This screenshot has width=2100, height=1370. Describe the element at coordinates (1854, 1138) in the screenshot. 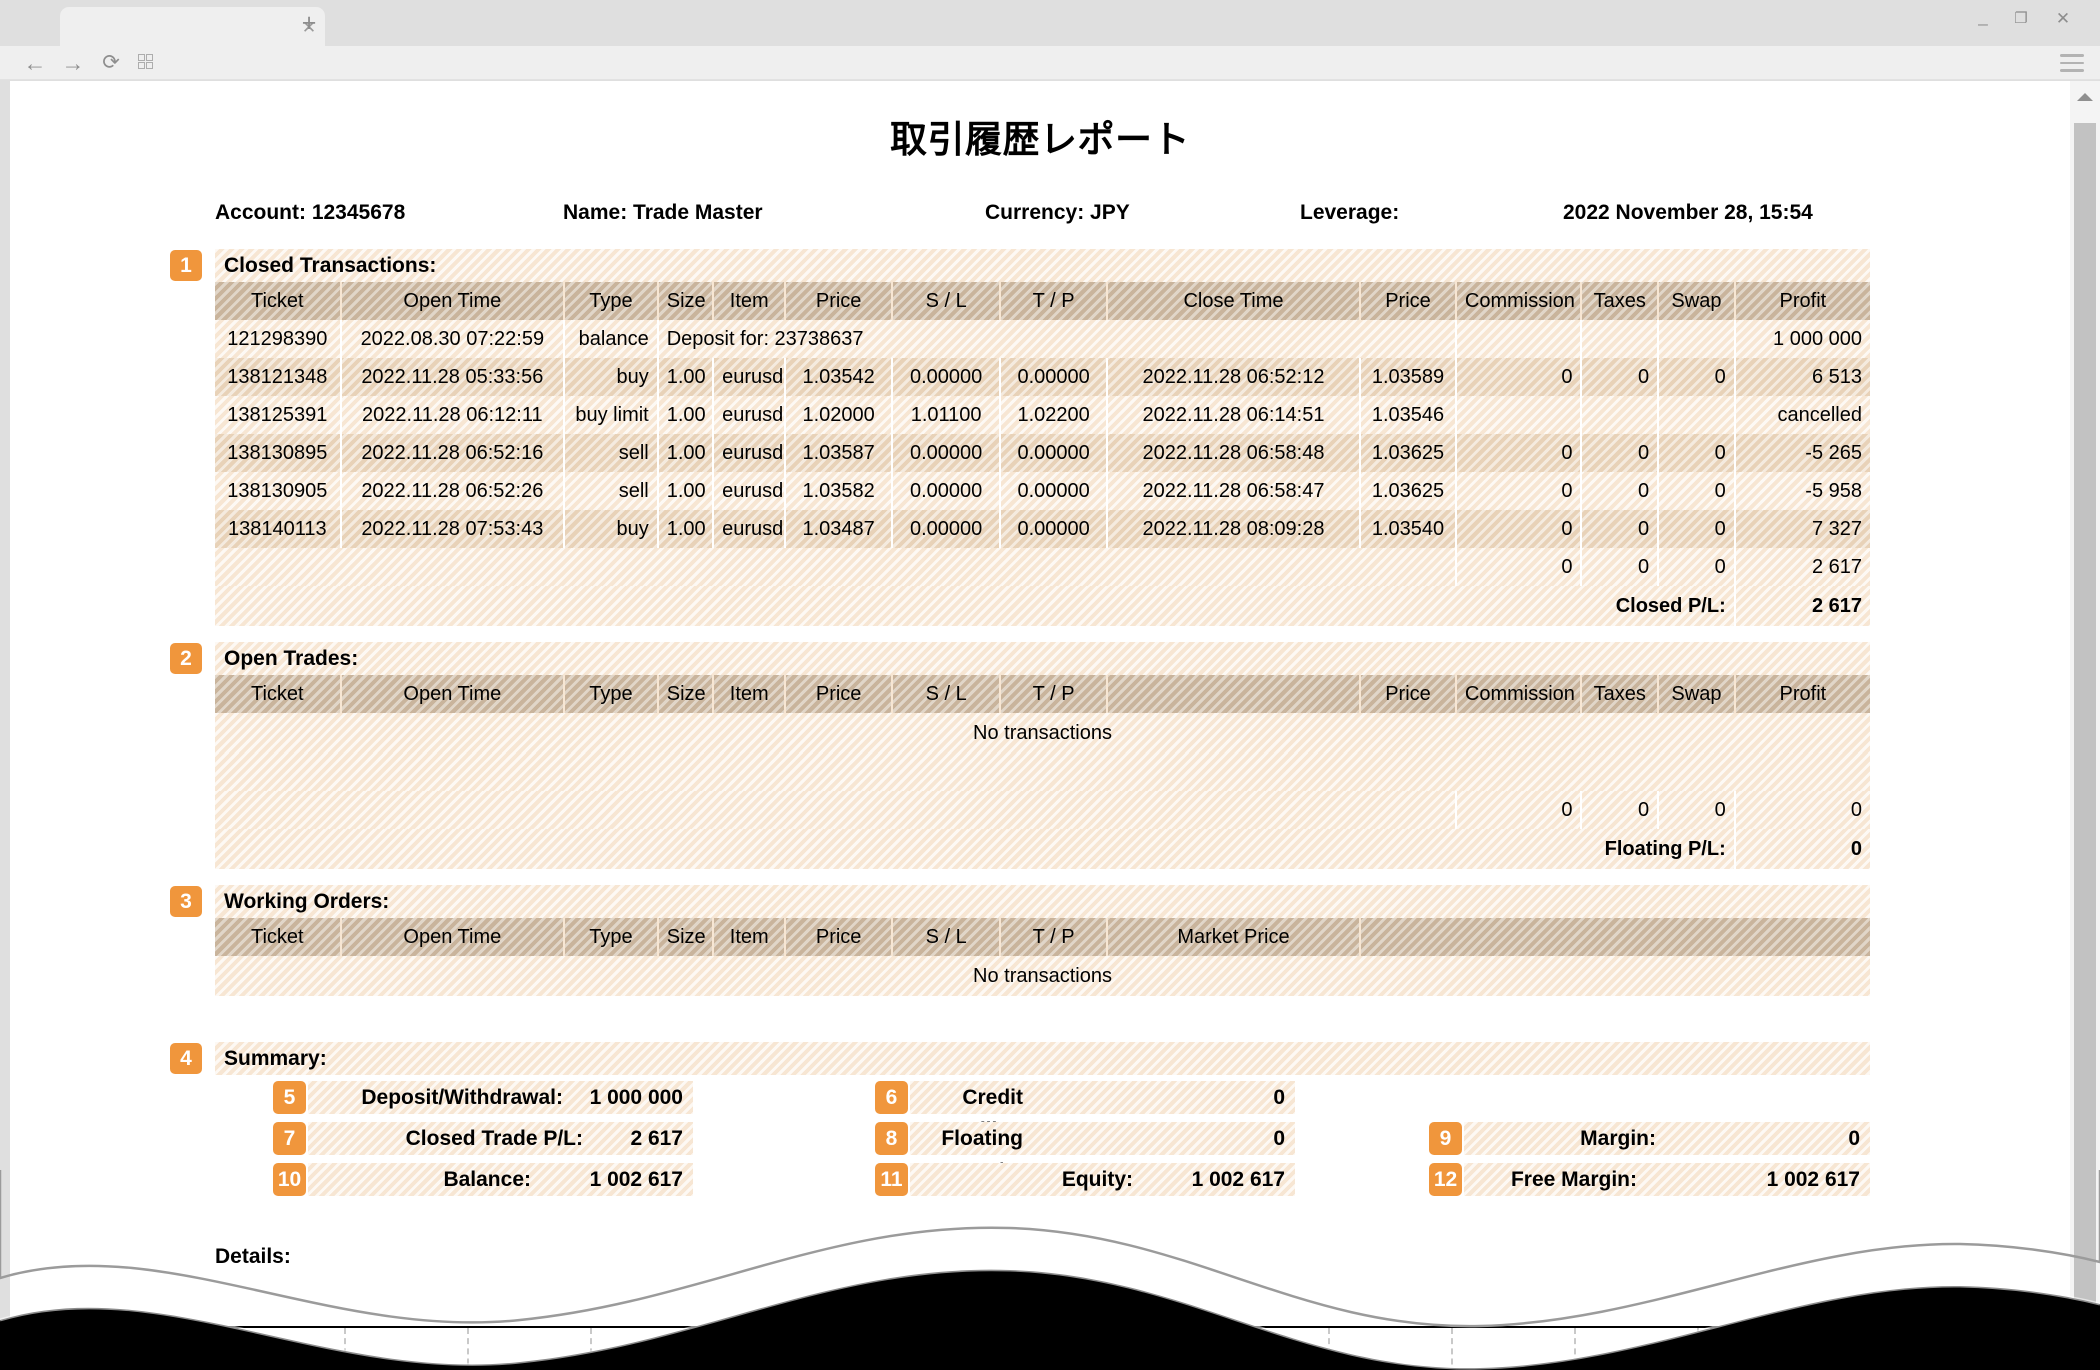

I see `summary-value: 0` at that location.